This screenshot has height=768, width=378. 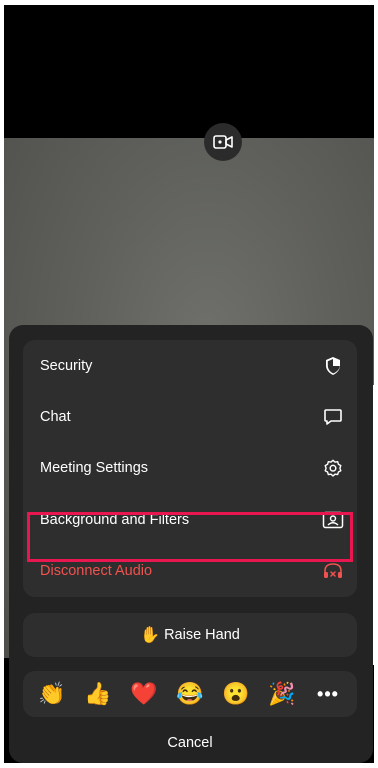 I want to click on gear-icon, so click(x=333, y=468).